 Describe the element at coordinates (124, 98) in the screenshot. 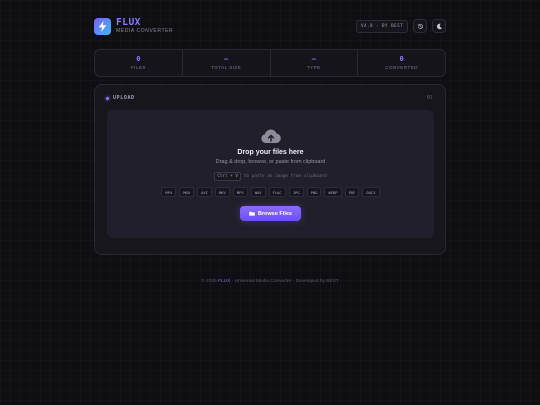

I see `panel-title: UPLOAD` at that location.